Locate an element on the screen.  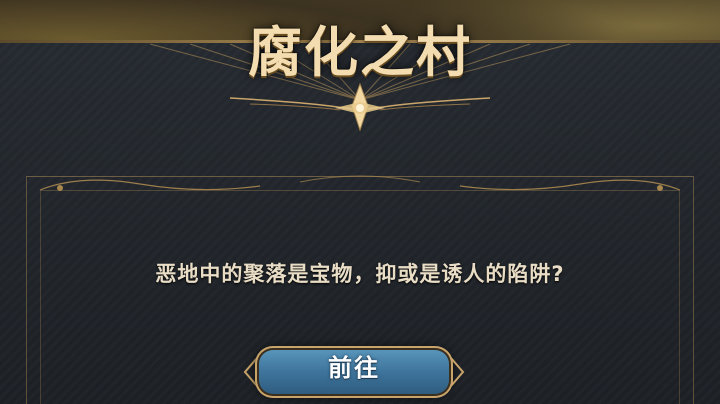
go-button-label: 前往 is located at coordinates (354, 368).